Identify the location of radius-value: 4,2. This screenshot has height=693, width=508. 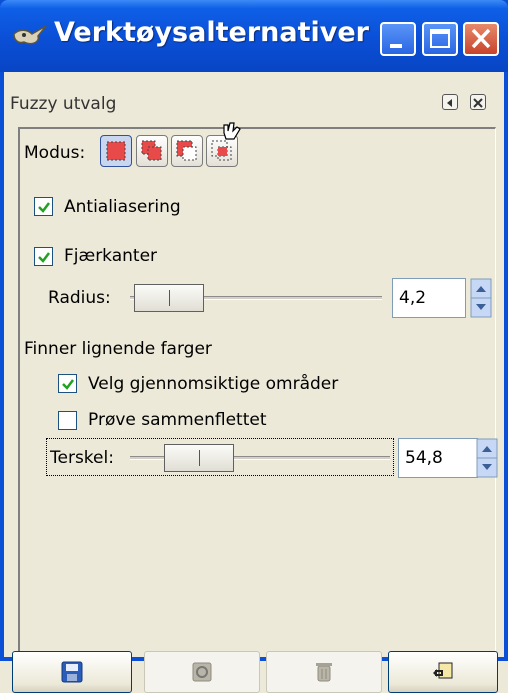
(413, 298).